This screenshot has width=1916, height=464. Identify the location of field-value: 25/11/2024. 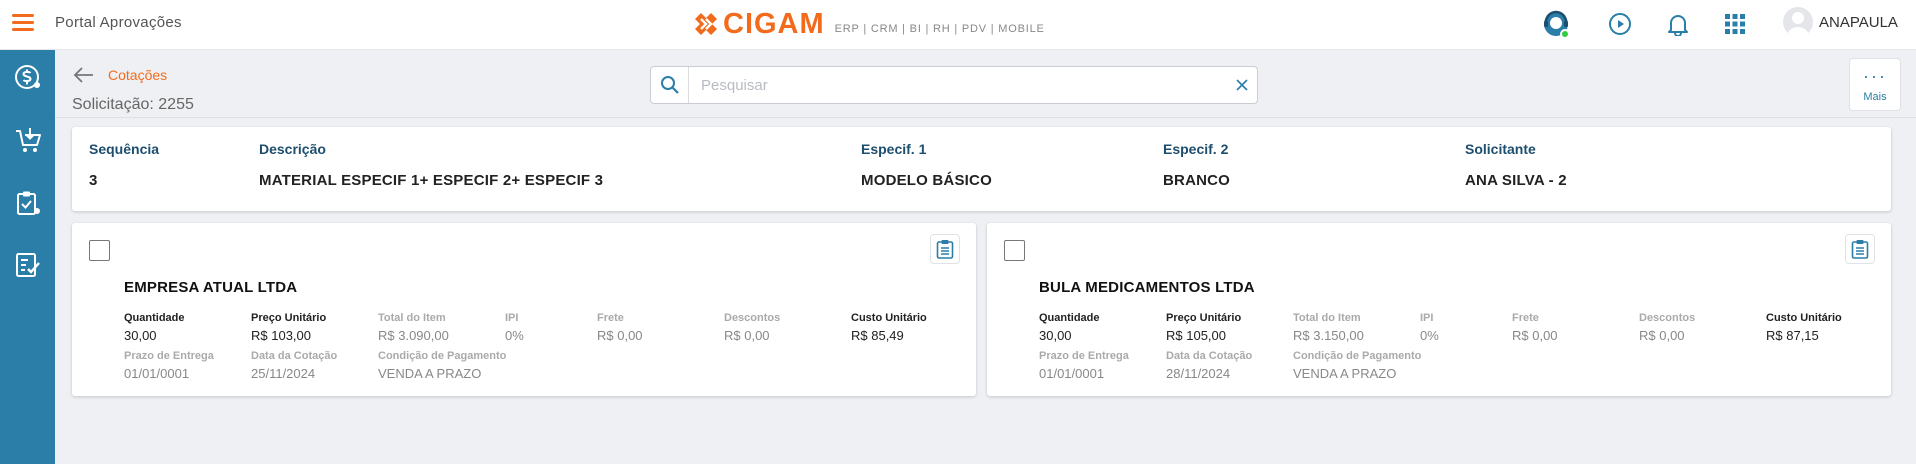
(283, 373).